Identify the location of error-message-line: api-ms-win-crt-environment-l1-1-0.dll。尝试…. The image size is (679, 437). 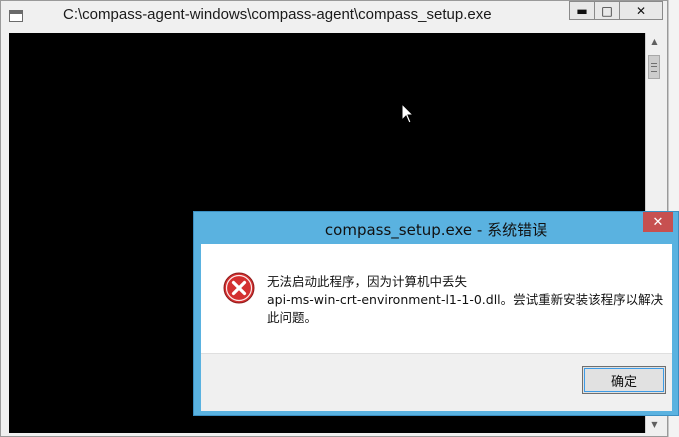
(465, 299).